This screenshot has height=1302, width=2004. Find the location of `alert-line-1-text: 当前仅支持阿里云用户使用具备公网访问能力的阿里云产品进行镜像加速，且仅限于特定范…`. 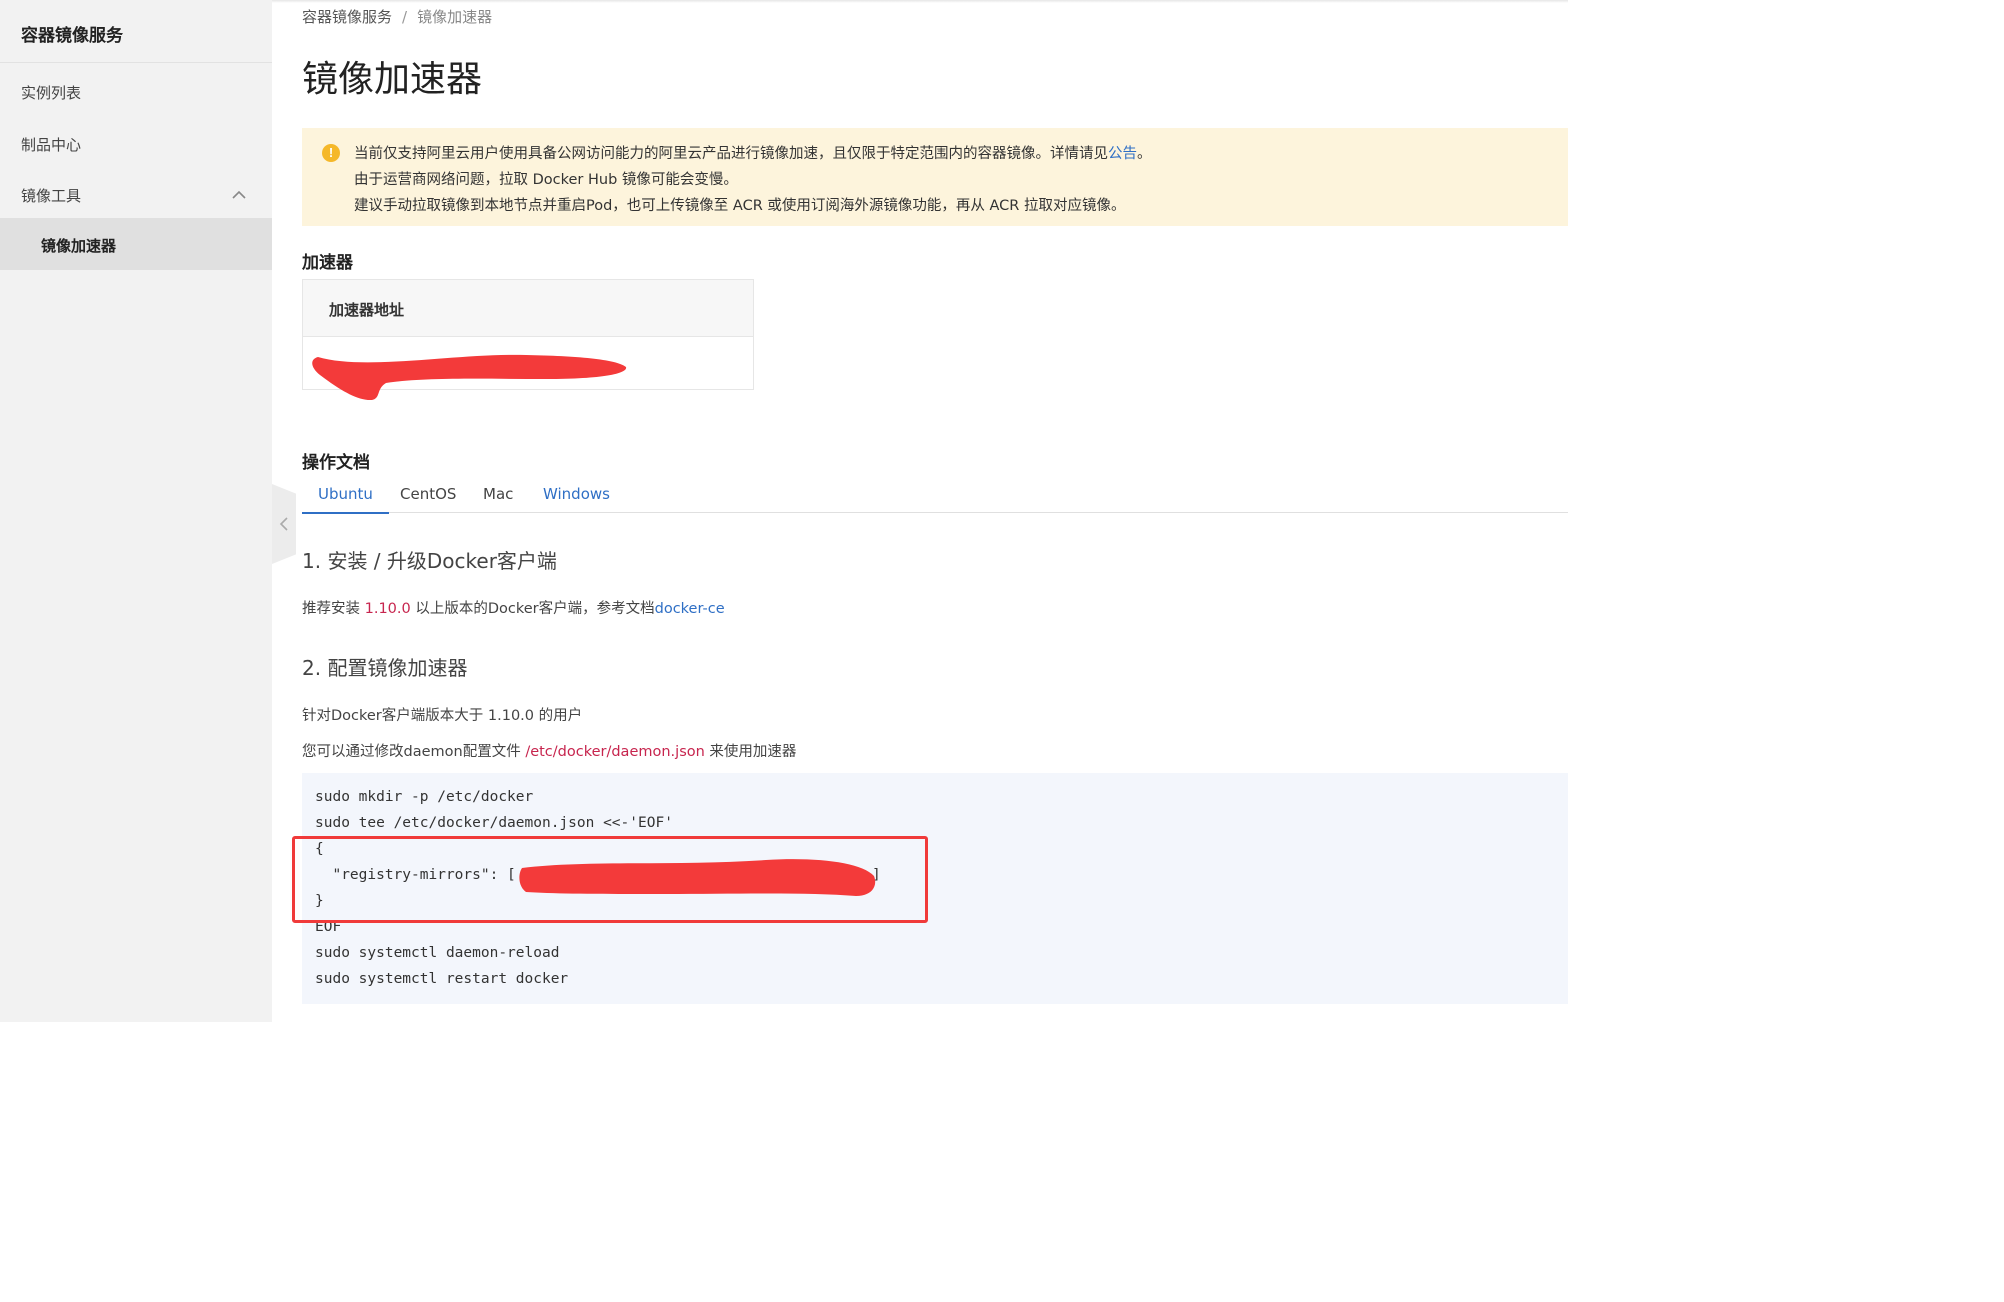

alert-line-1-text: 当前仅支持阿里云用户使用具备公网访问能力的阿里云产品进行镜像加速，且仅限于特定范… is located at coordinates (731, 154).